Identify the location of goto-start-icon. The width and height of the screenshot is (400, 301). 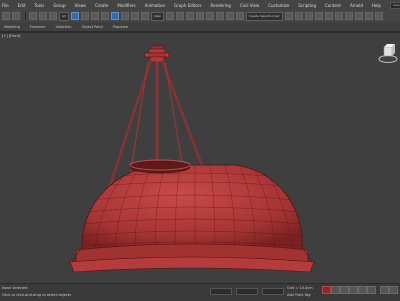
(335, 290).